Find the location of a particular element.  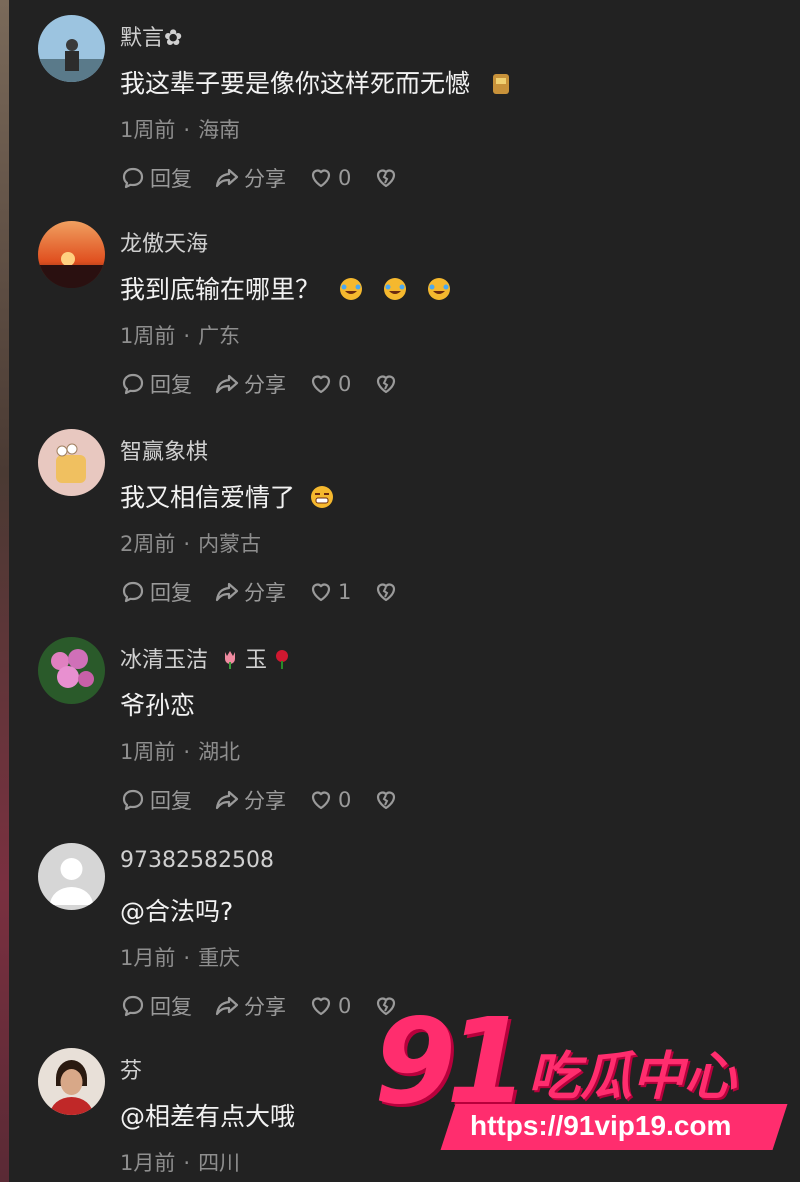

crying-emoji-icon is located at coordinates (321, 497).